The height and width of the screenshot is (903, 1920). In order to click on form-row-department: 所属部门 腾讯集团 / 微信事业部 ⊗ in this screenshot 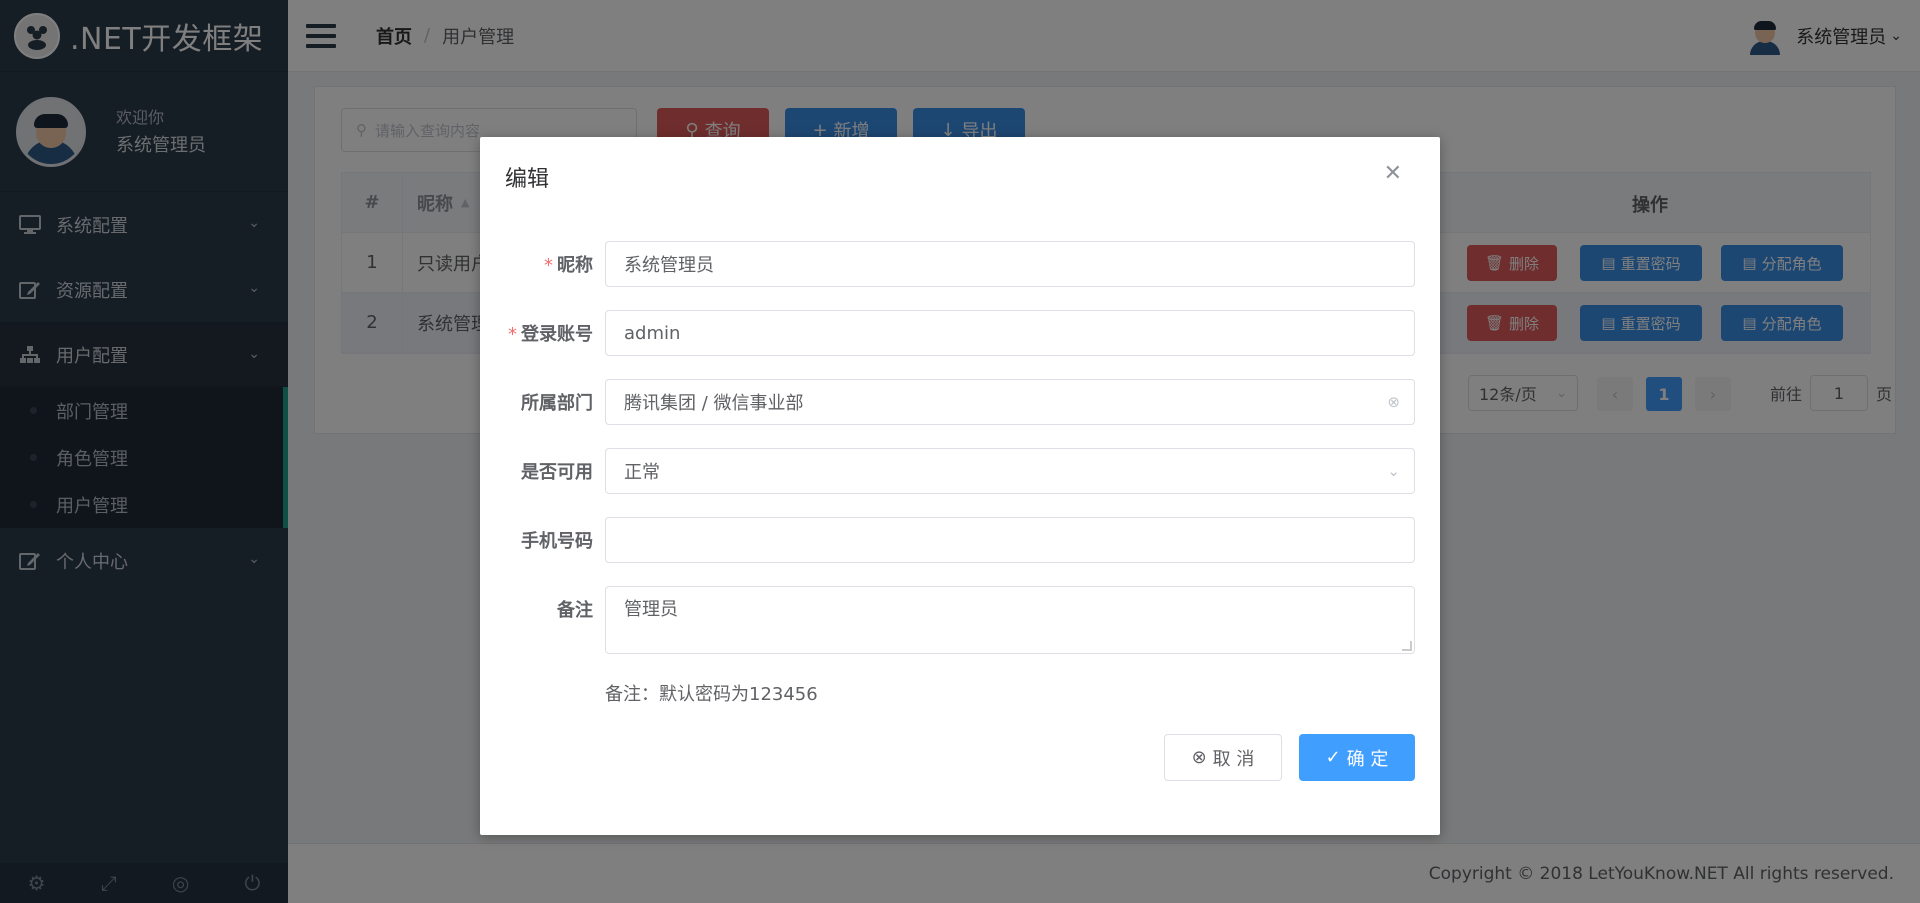, I will do `click(960, 402)`.